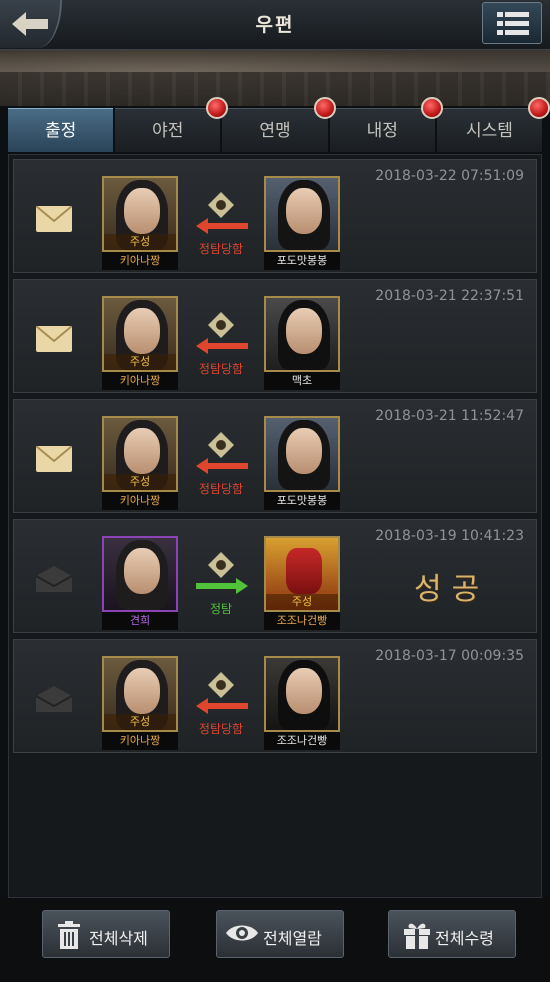  Describe the element at coordinates (221, 609) in the screenshot. I see `action-label: 정탐` at that location.